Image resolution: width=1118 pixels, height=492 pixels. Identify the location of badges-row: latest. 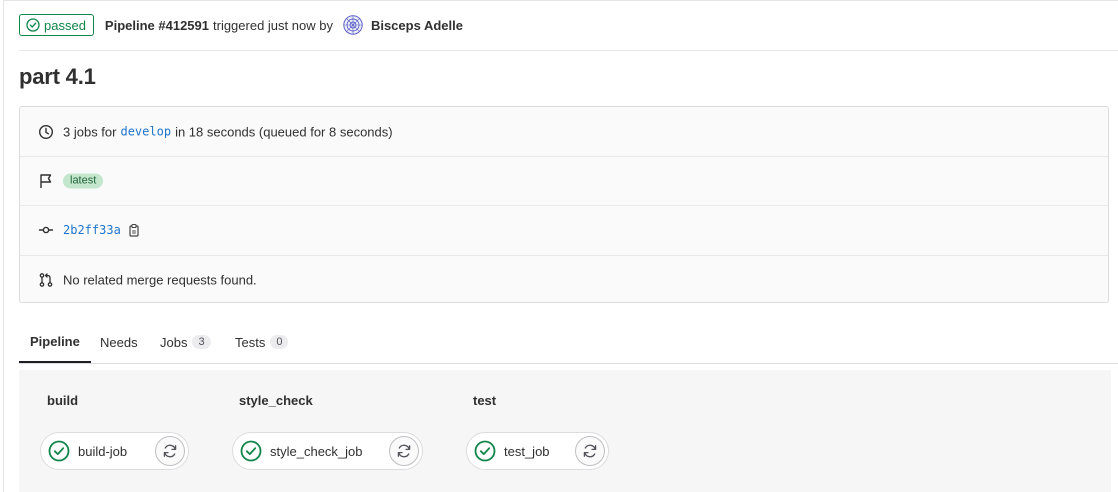
(564, 181).